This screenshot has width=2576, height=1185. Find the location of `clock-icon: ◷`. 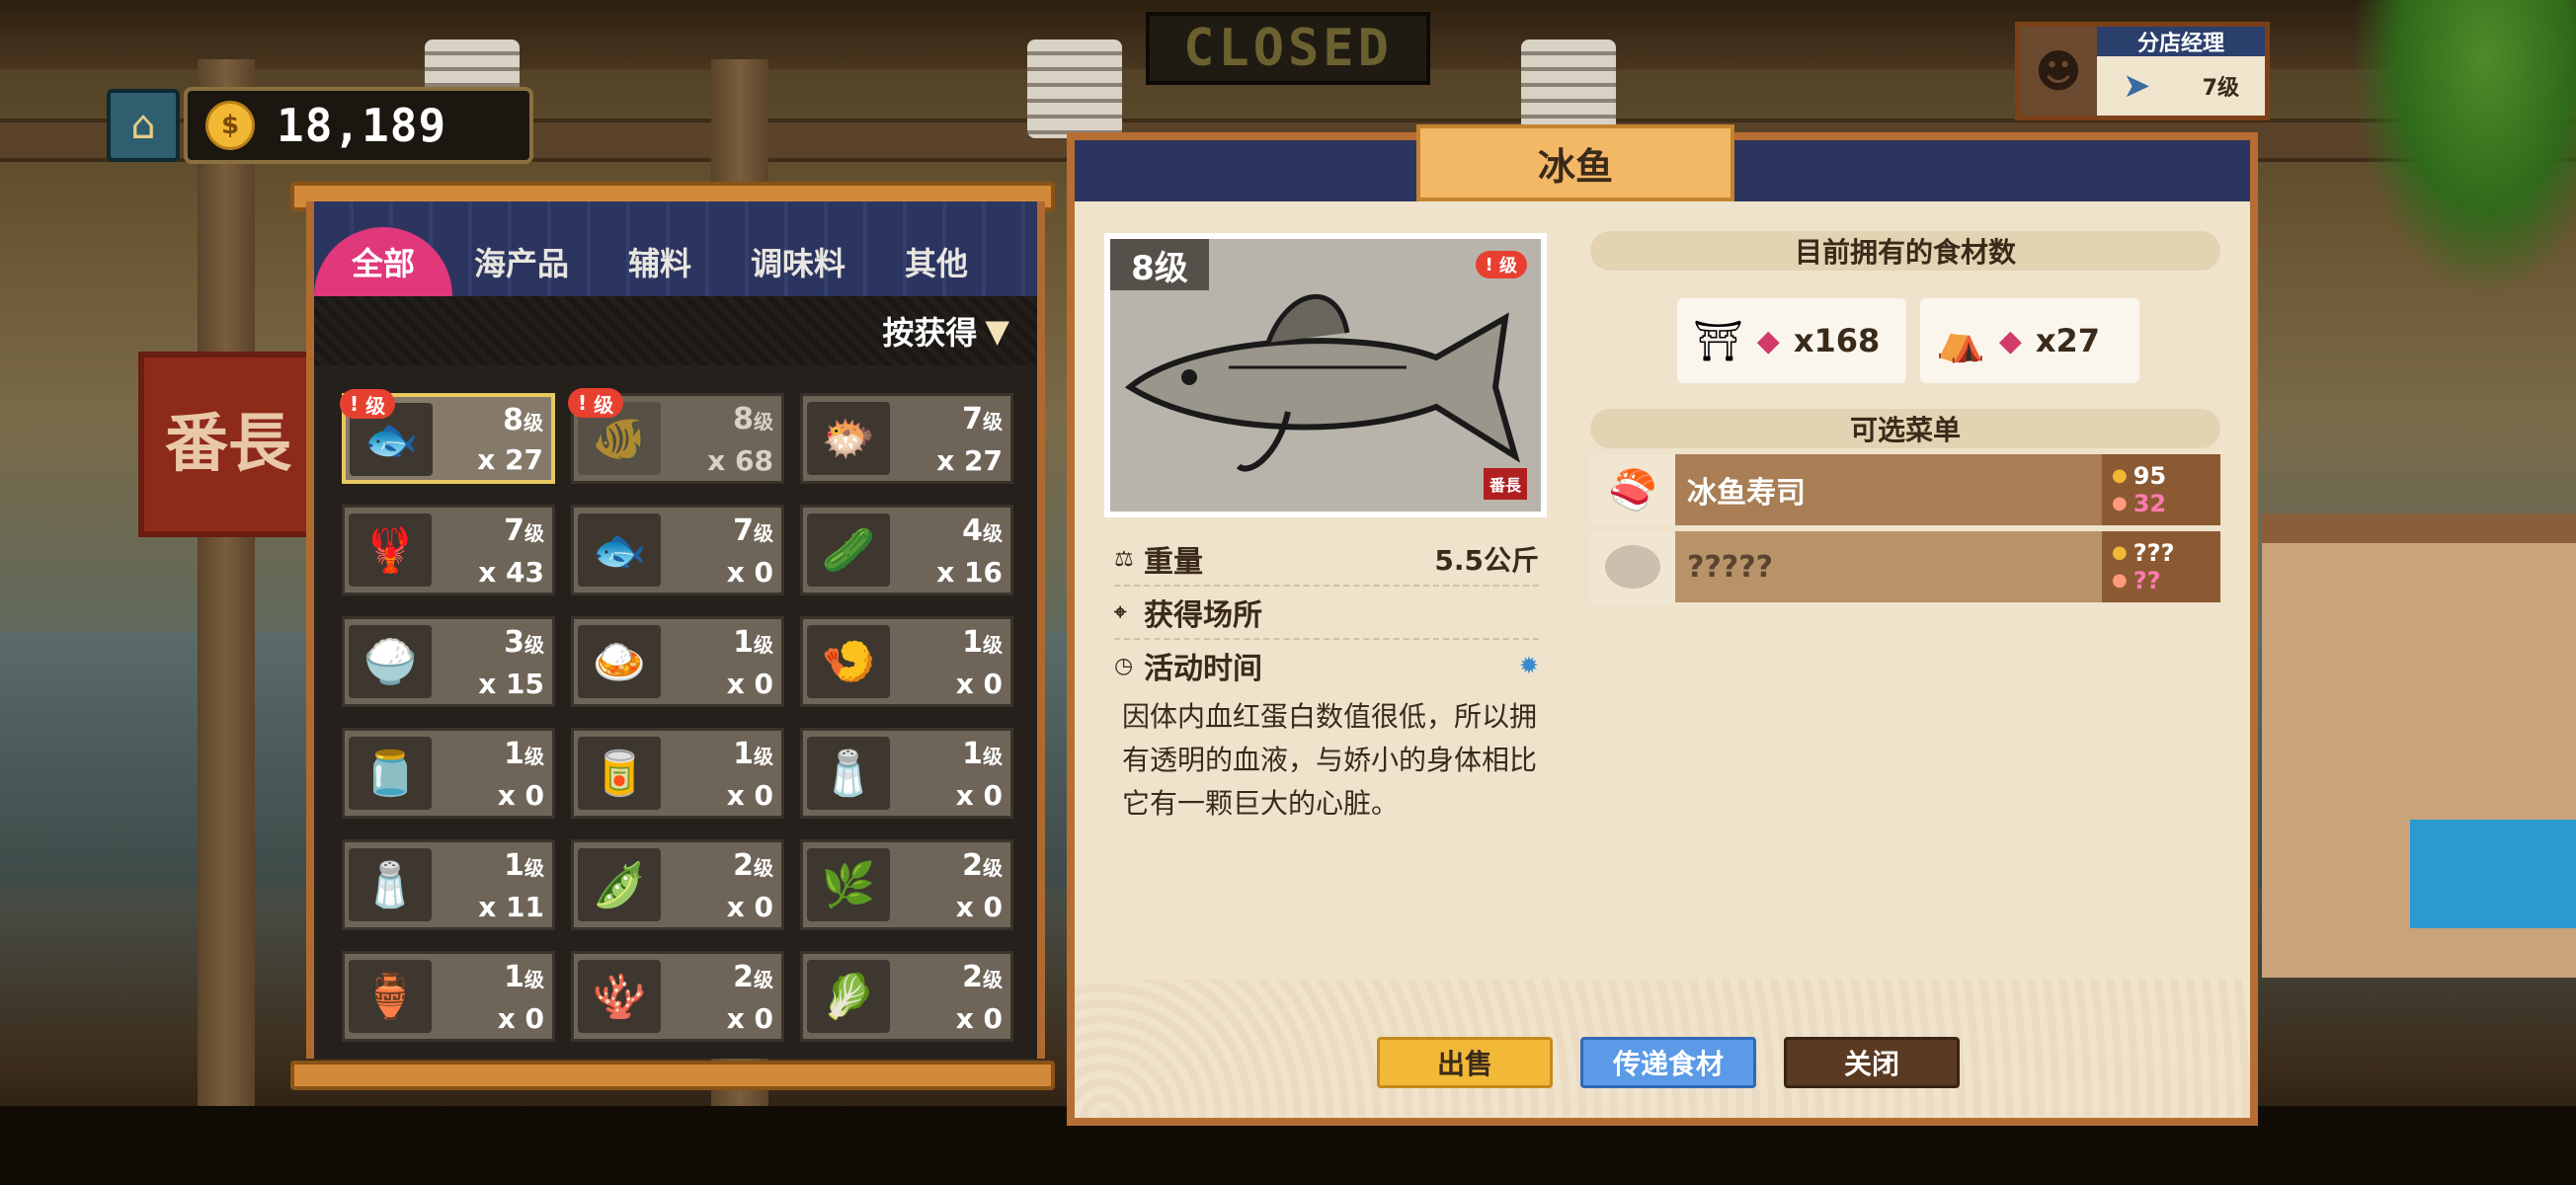

clock-icon: ◷ is located at coordinates (1124, 665).